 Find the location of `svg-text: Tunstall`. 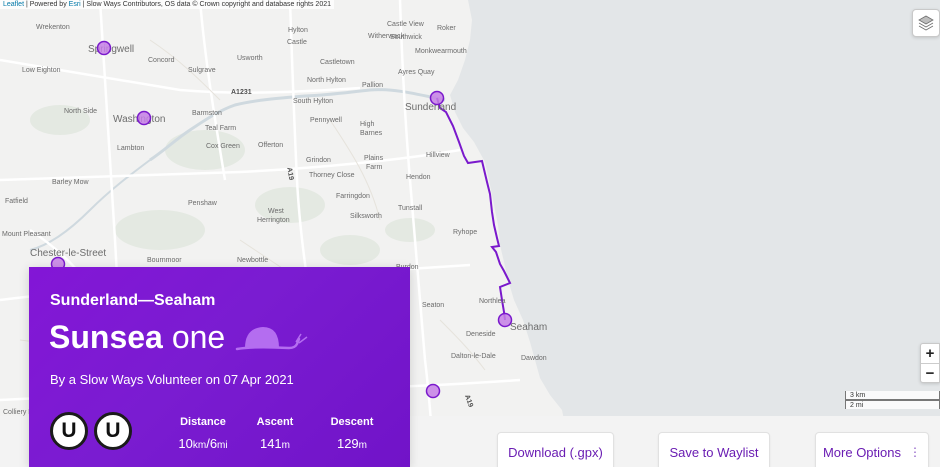

svg-text: Tunstall is located at coordinates (410, 208).